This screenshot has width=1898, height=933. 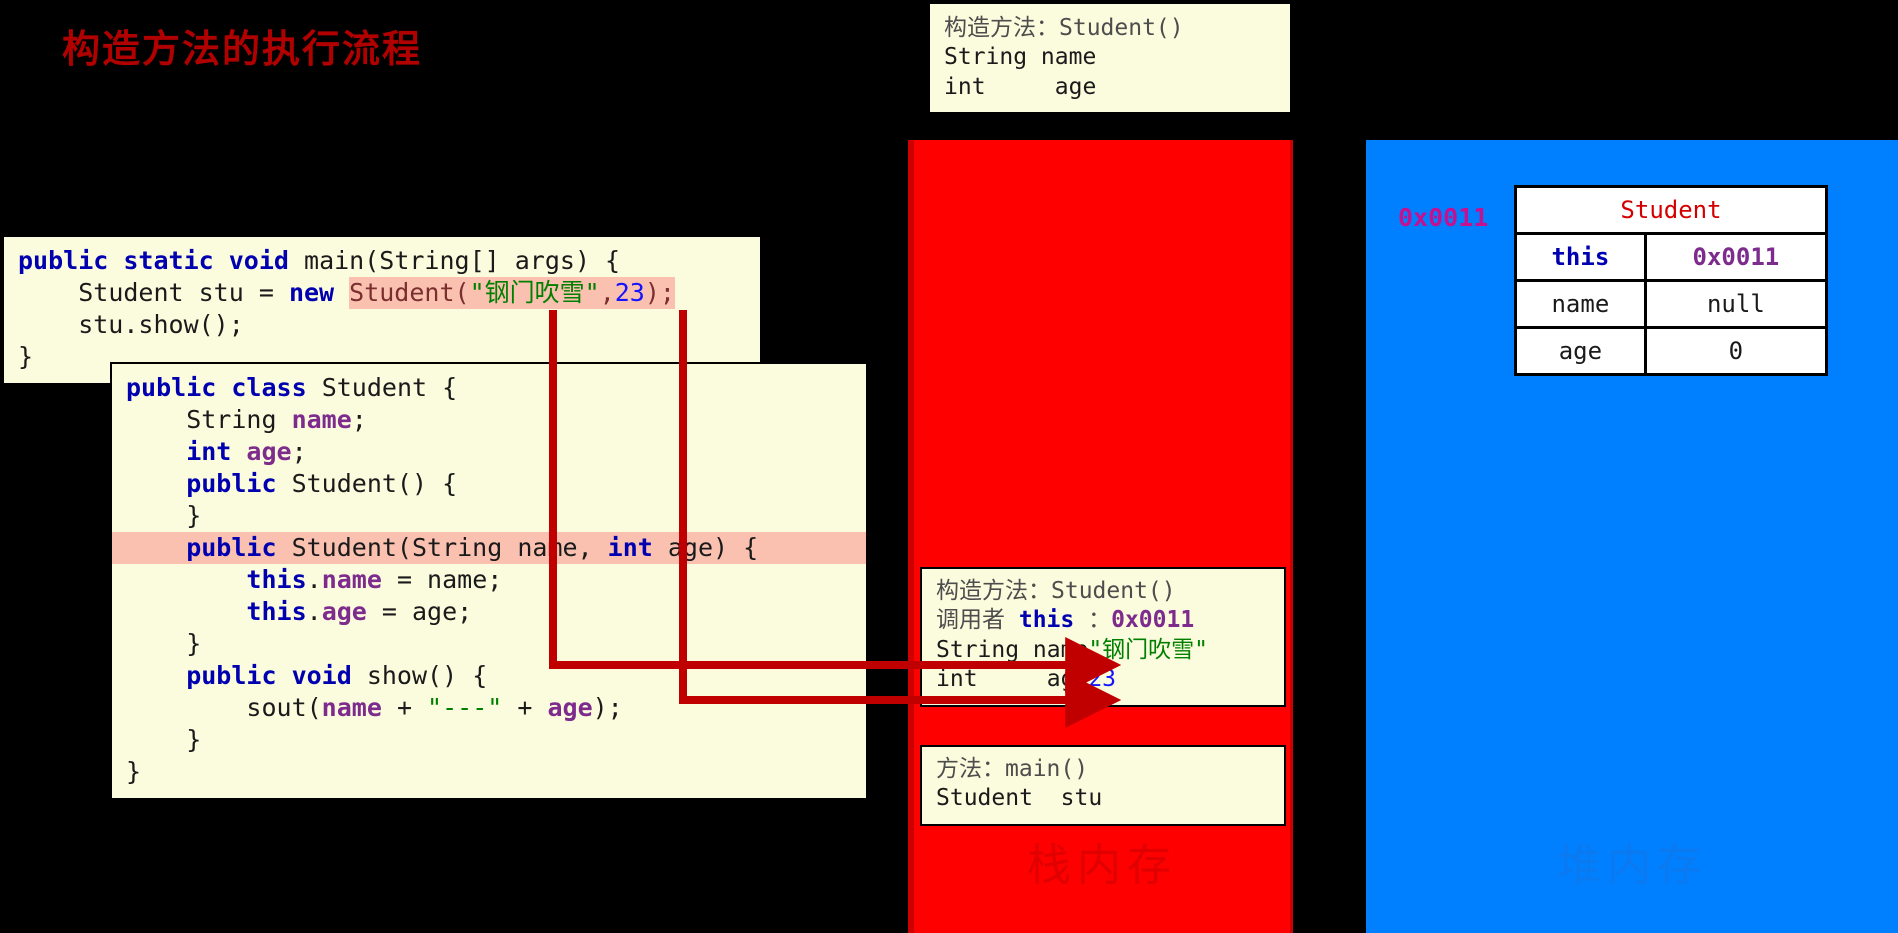 What do you see at coordinates (607, 292) in the screenshot?
I see `ctor-comma: ,` at bounding box center [607, 292].